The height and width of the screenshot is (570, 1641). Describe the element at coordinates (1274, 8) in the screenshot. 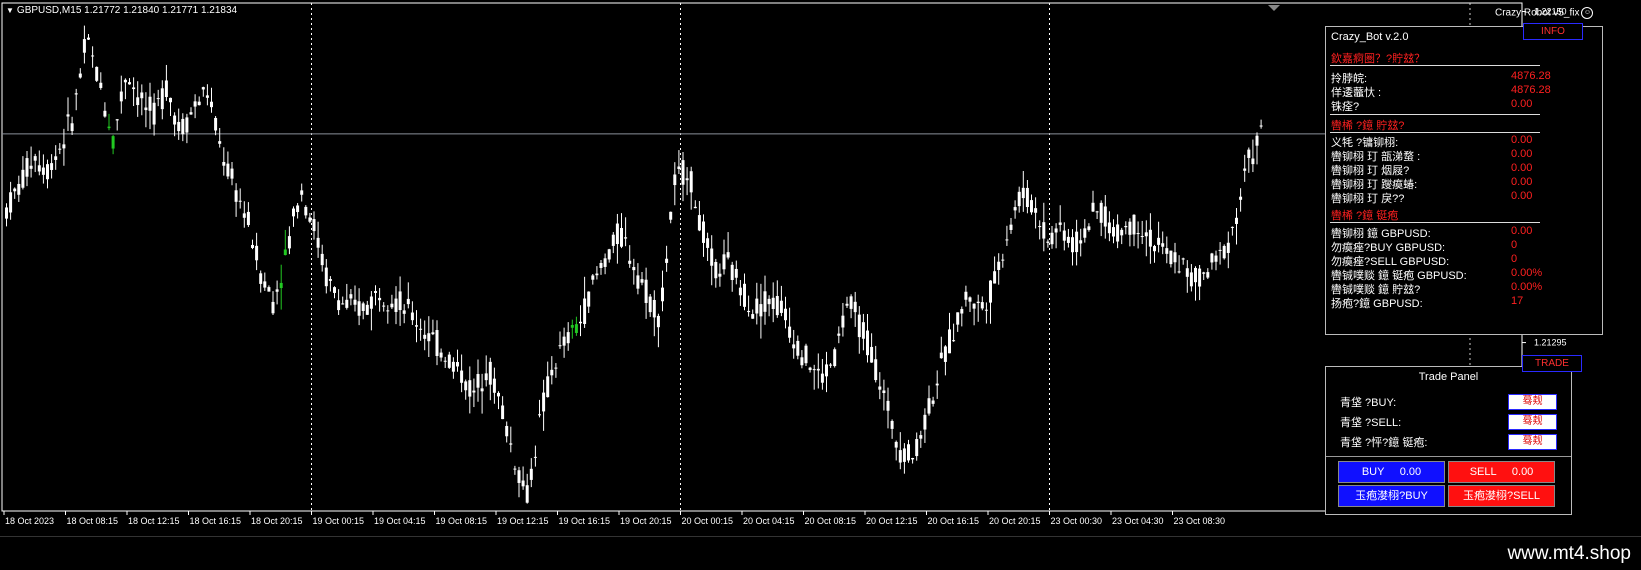

I see `chart-shift-marker-icon` at that location.